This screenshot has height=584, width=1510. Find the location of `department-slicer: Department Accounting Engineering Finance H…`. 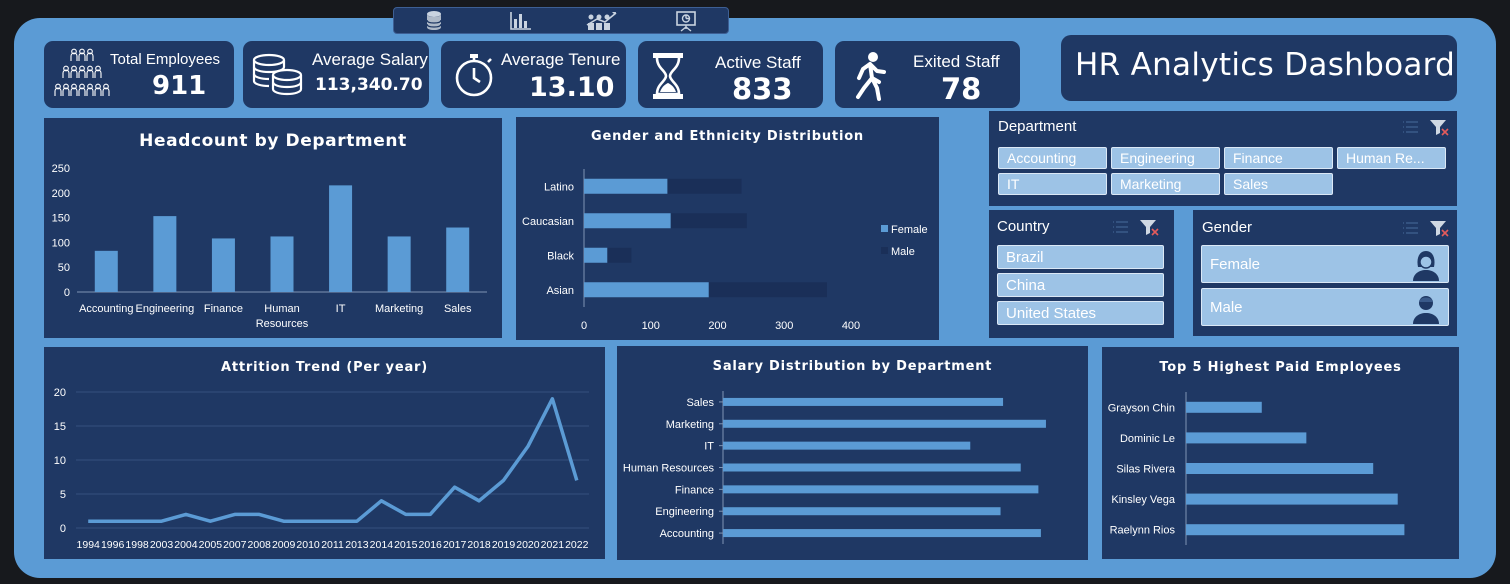

department-slicer: Department Accounting Engineering Finance H… is located at coordinates (1223, 158).